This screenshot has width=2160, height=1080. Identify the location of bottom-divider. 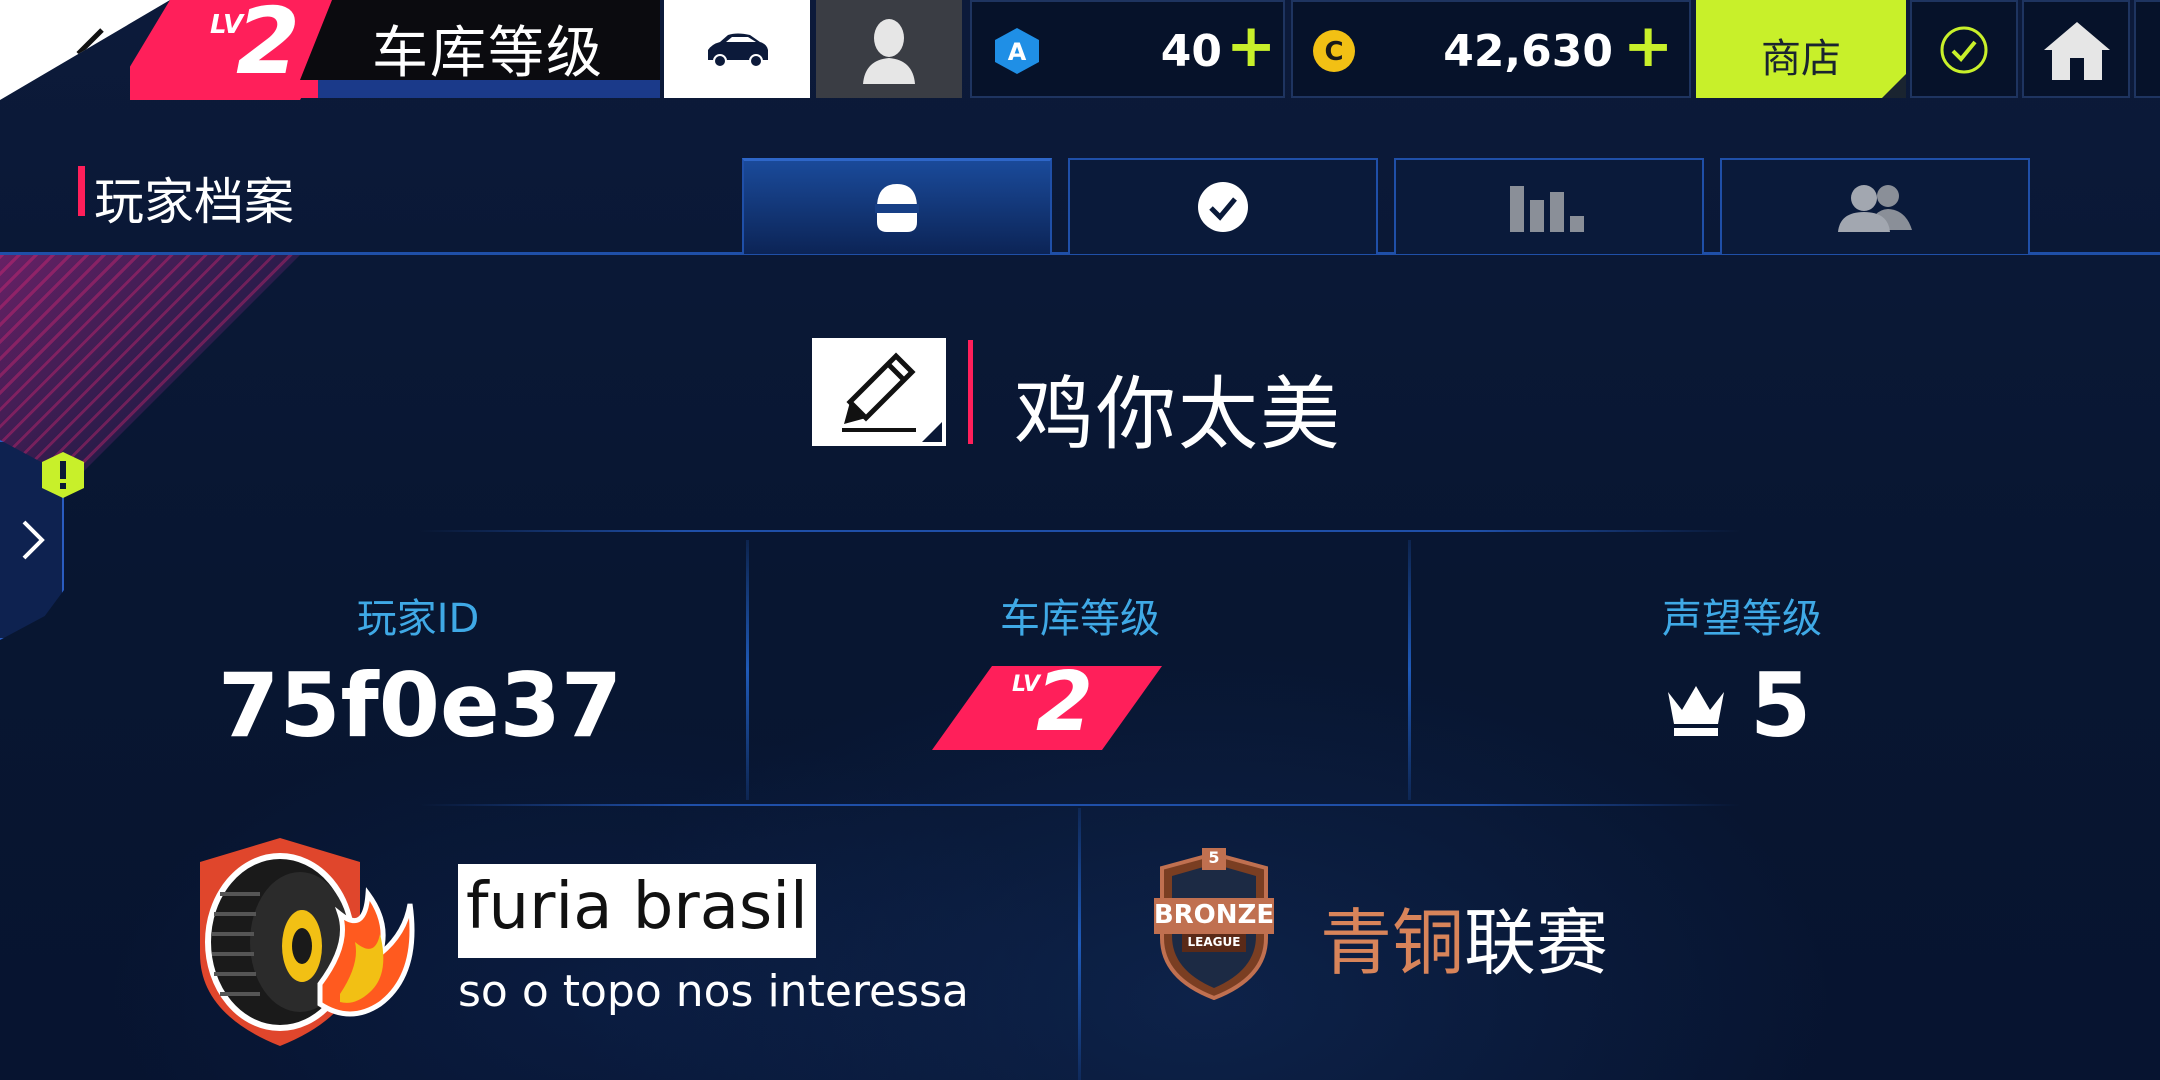
(1079, 944).